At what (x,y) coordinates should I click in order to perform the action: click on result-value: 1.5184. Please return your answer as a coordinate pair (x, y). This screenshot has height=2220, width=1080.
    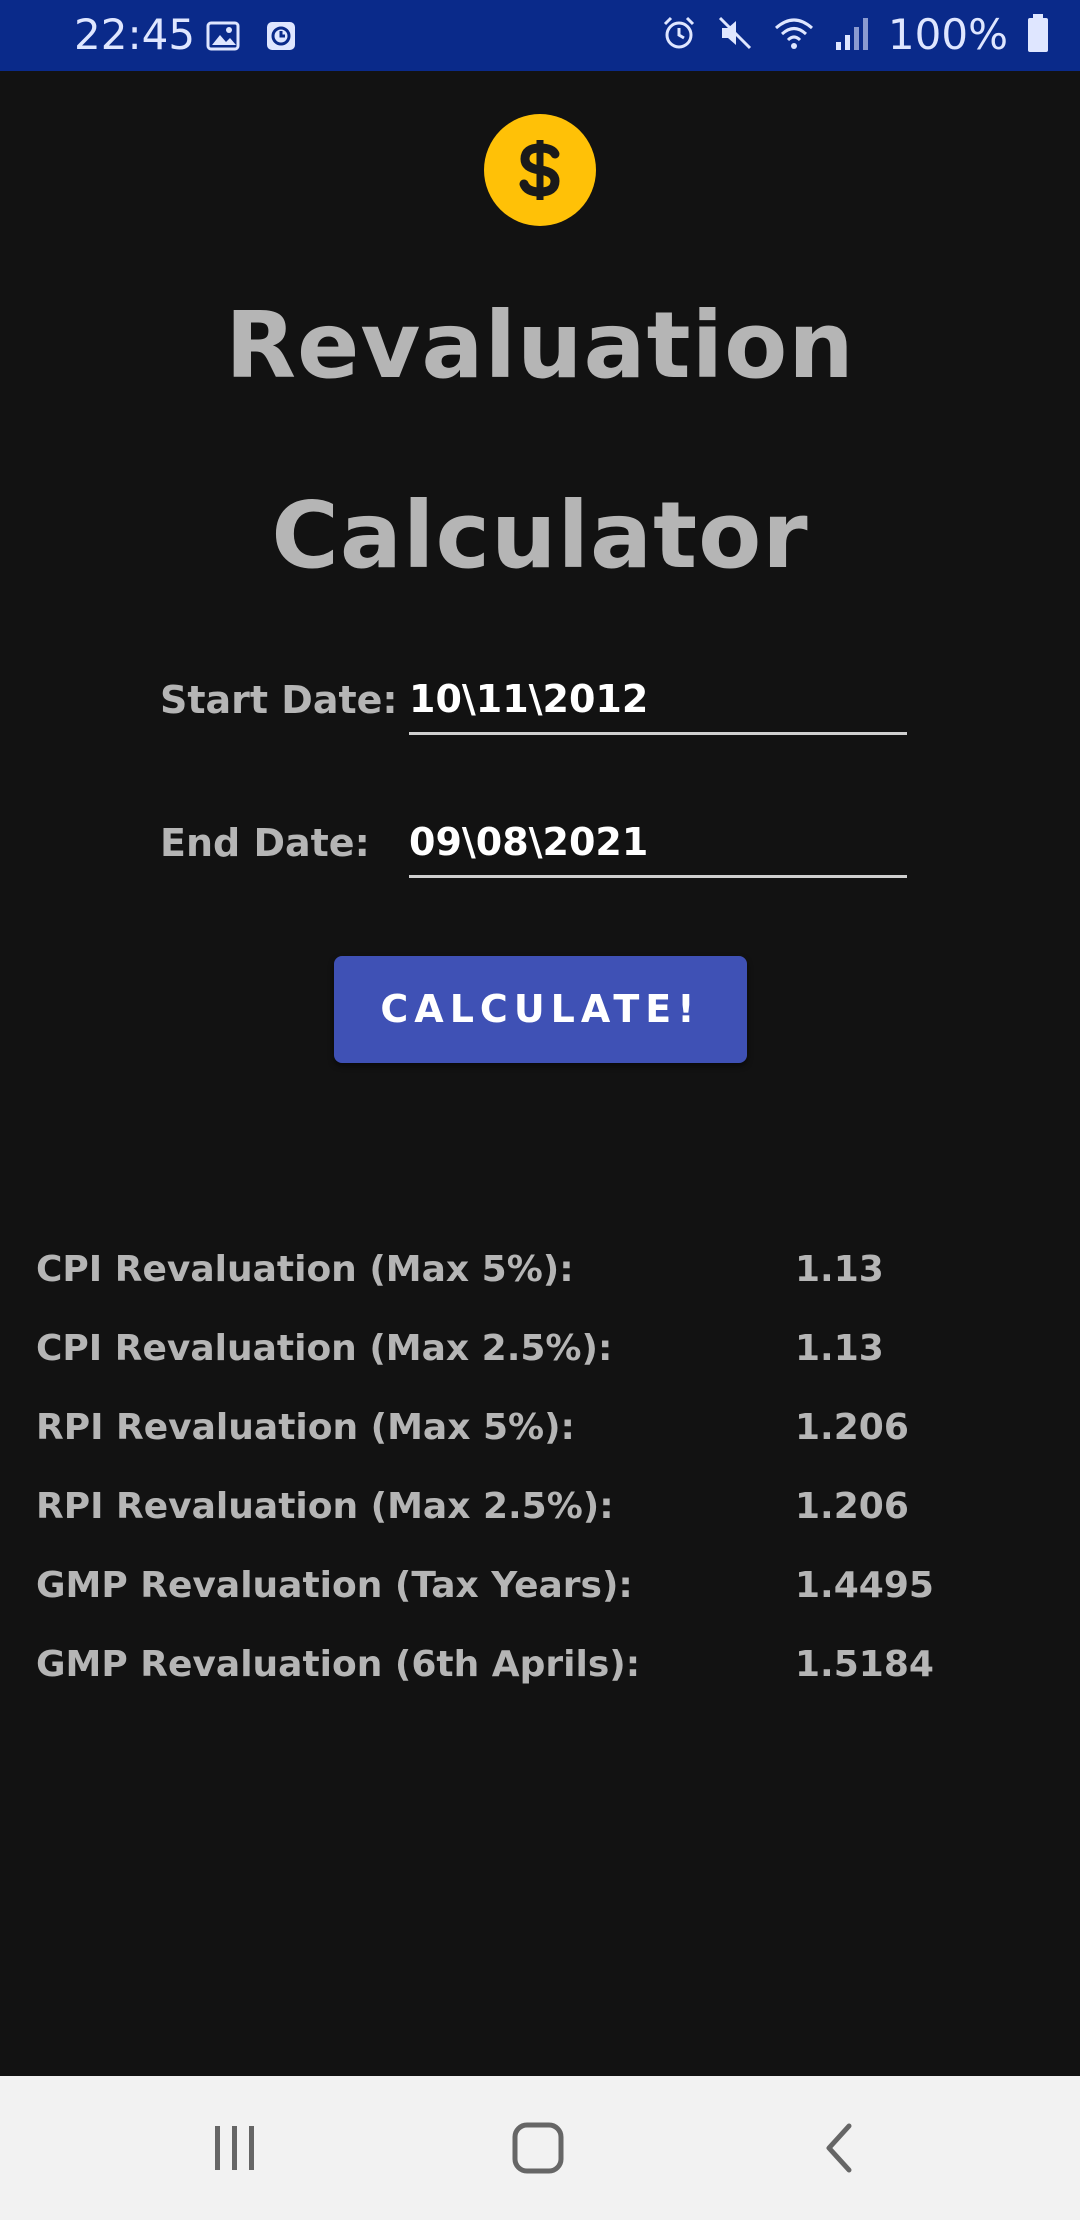
    Looking at the image, I should click on (864, 1664).